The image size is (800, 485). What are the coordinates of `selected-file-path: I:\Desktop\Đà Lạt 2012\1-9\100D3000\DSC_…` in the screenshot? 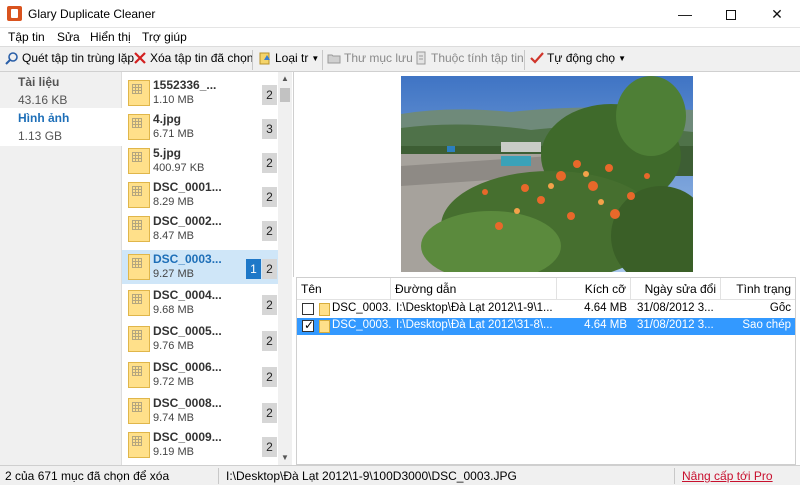 It's located at (371, 476).